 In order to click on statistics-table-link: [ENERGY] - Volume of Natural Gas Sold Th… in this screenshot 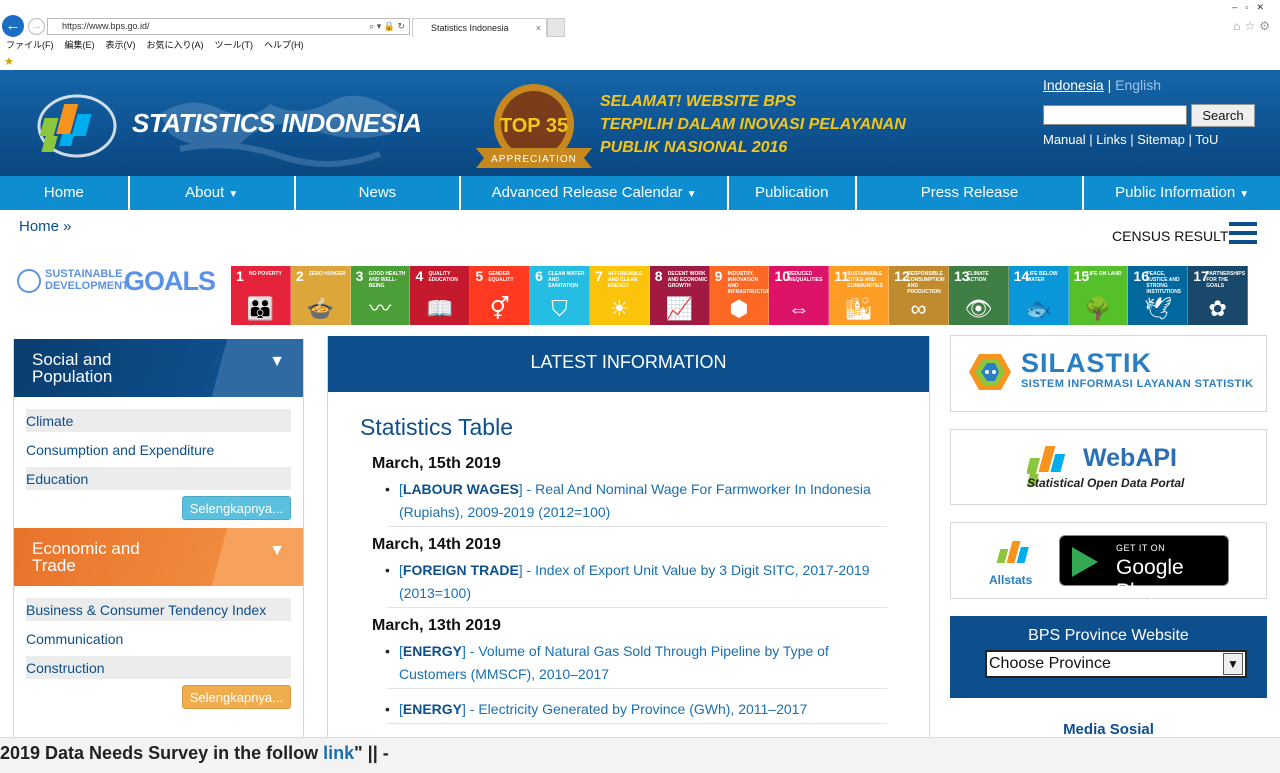, I will do `click(636, 664)`.